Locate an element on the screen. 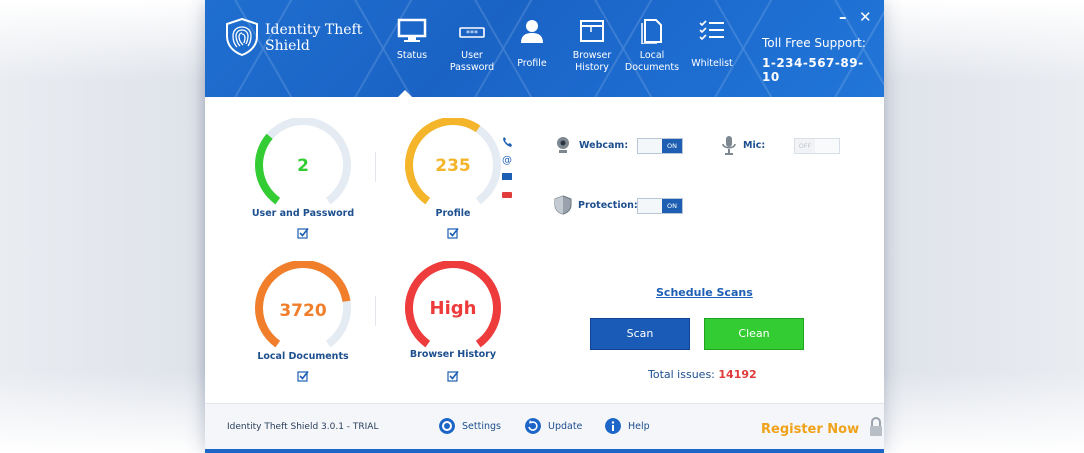  tab-local-documents: Local Documents is located at coordinates (652, 46).